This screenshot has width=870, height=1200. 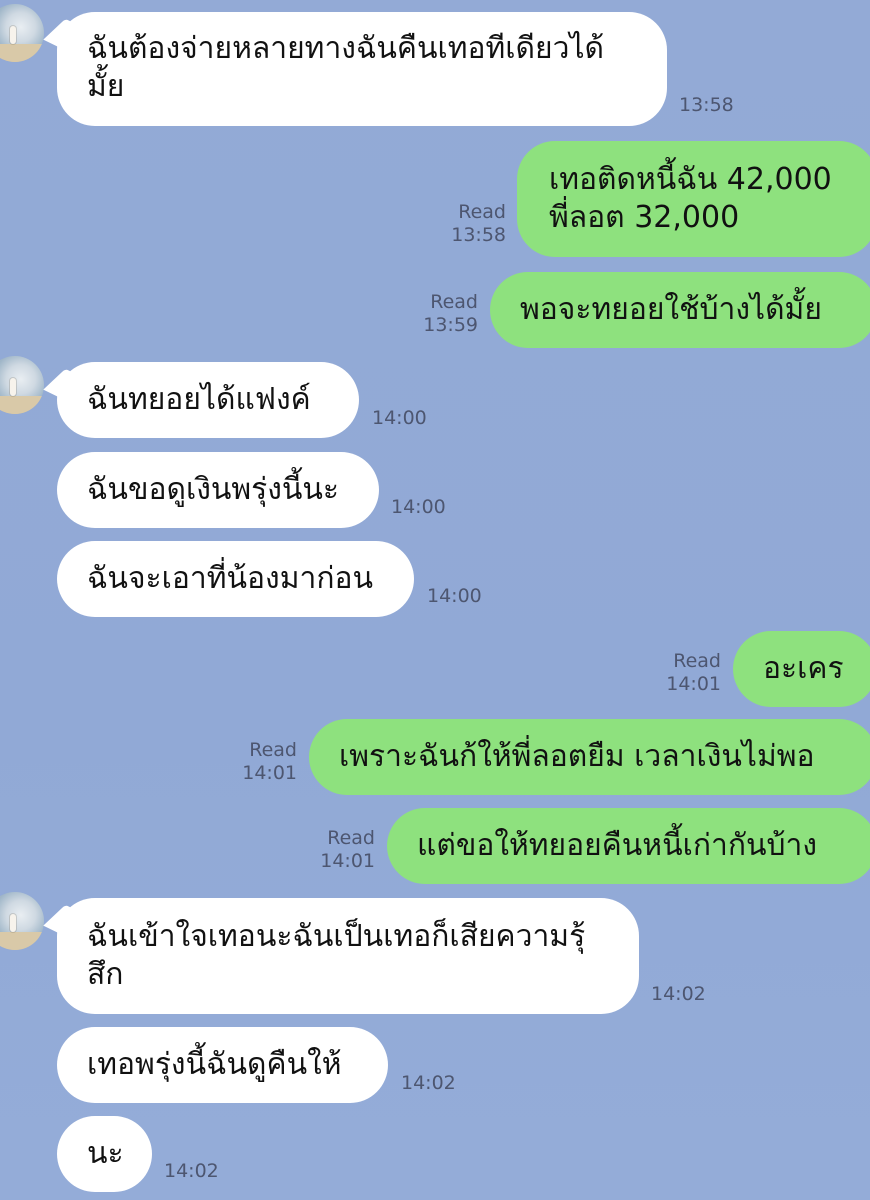 I want to click on message-text: ฉันจะเอาที่น้องมาก่อน, so click(x=230, y=578).